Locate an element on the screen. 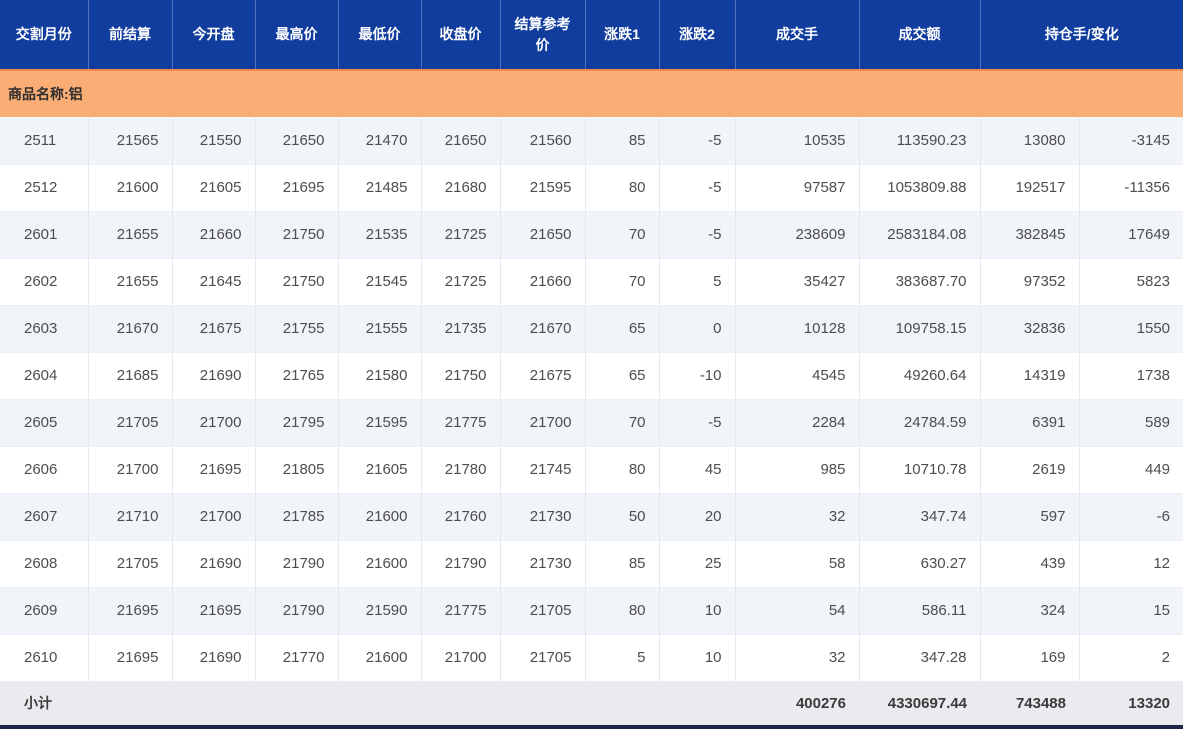 This screenshot has width=1183, height=729. cell-prev-settlement: 21685 is located at coordinates (130, 376).